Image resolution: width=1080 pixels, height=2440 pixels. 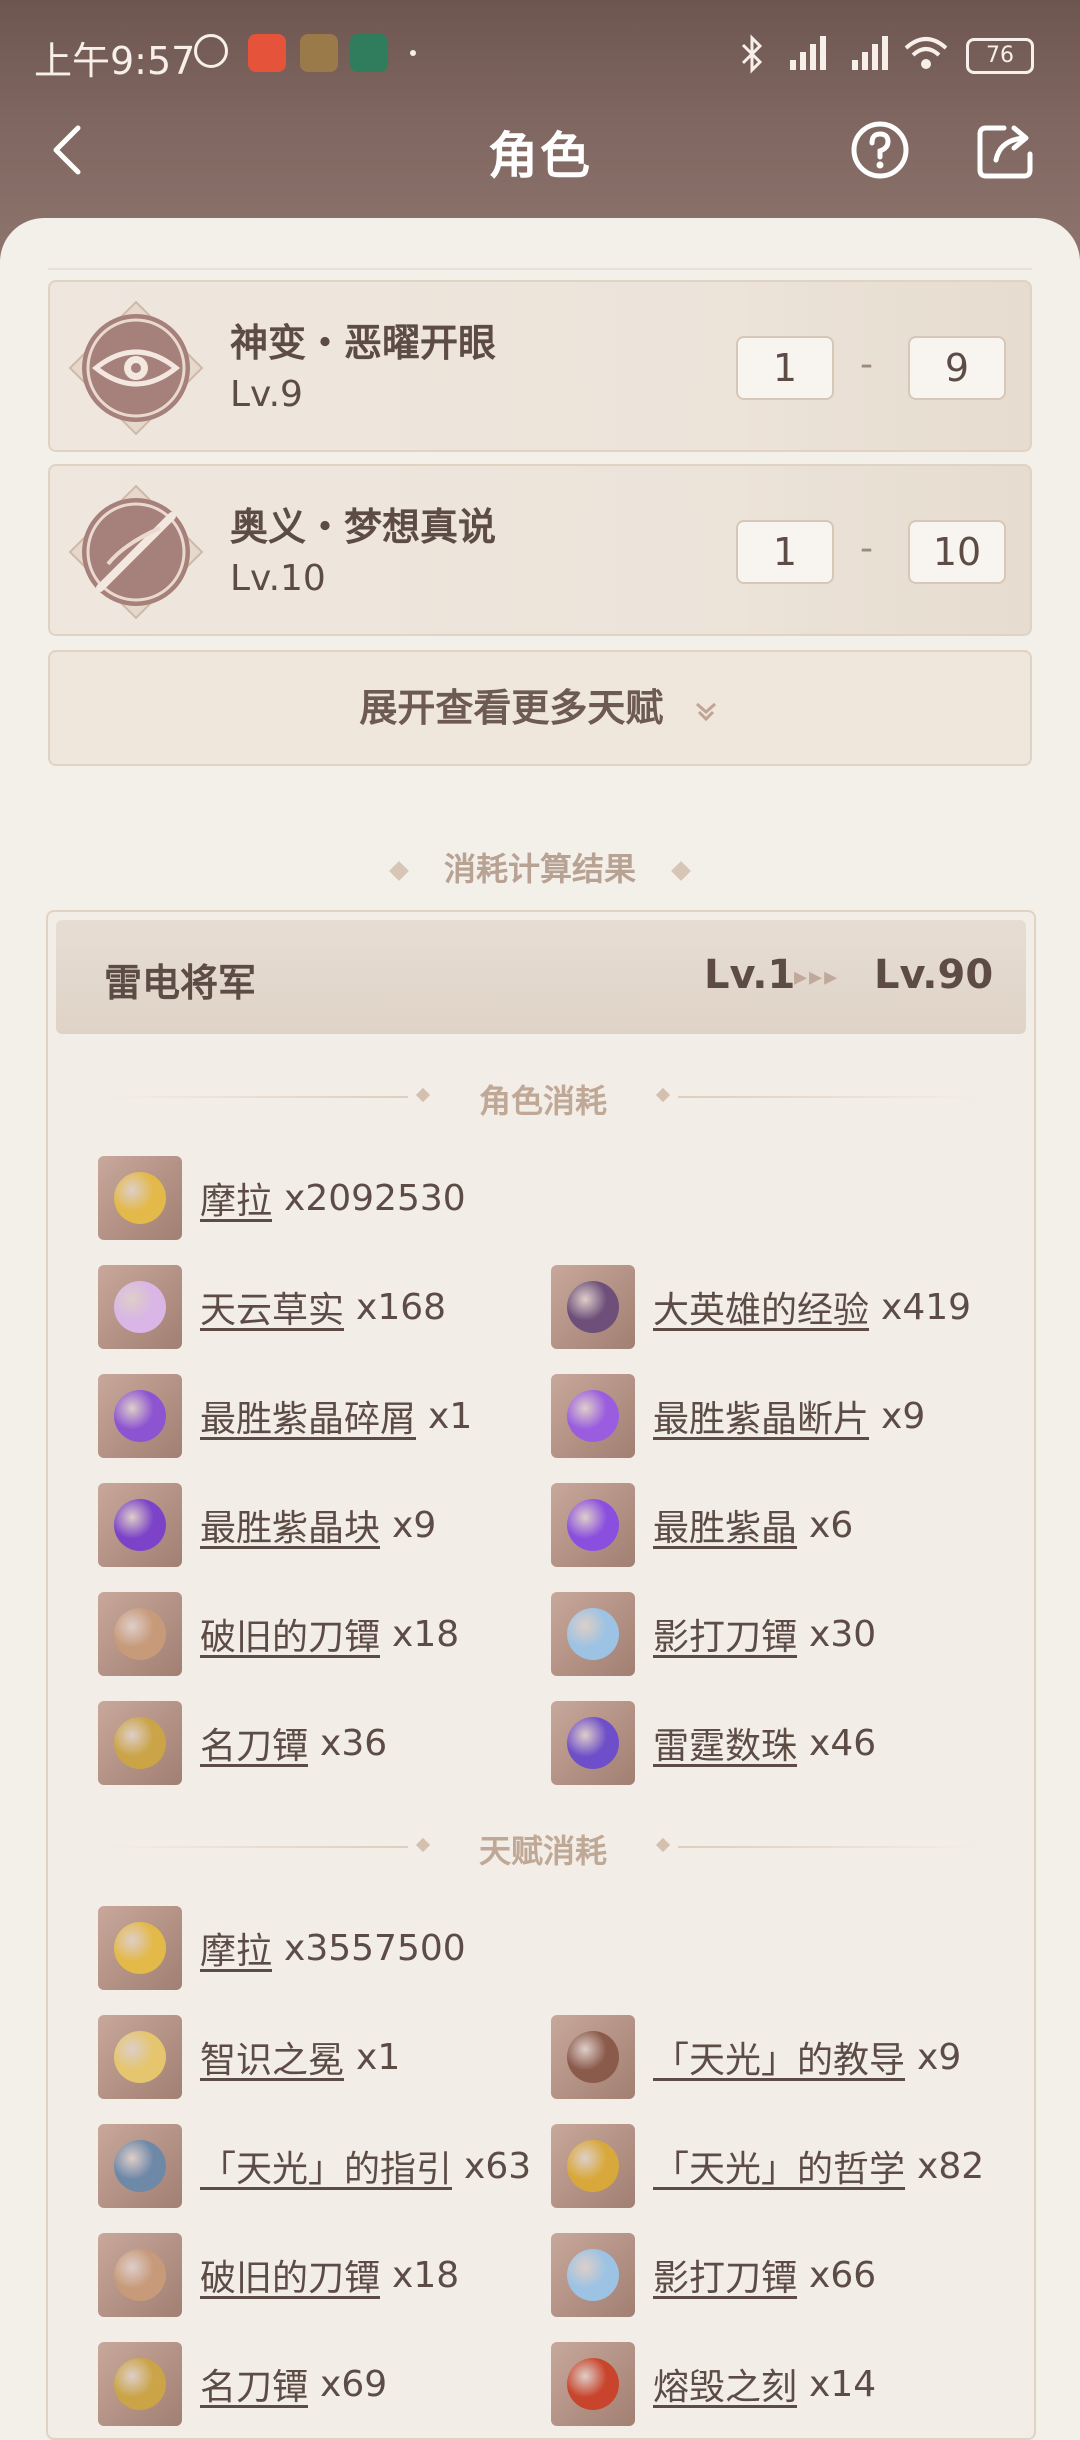 I want to click on material-item: 最胜紫晶断片 x9, so click(x=738, y=1416).